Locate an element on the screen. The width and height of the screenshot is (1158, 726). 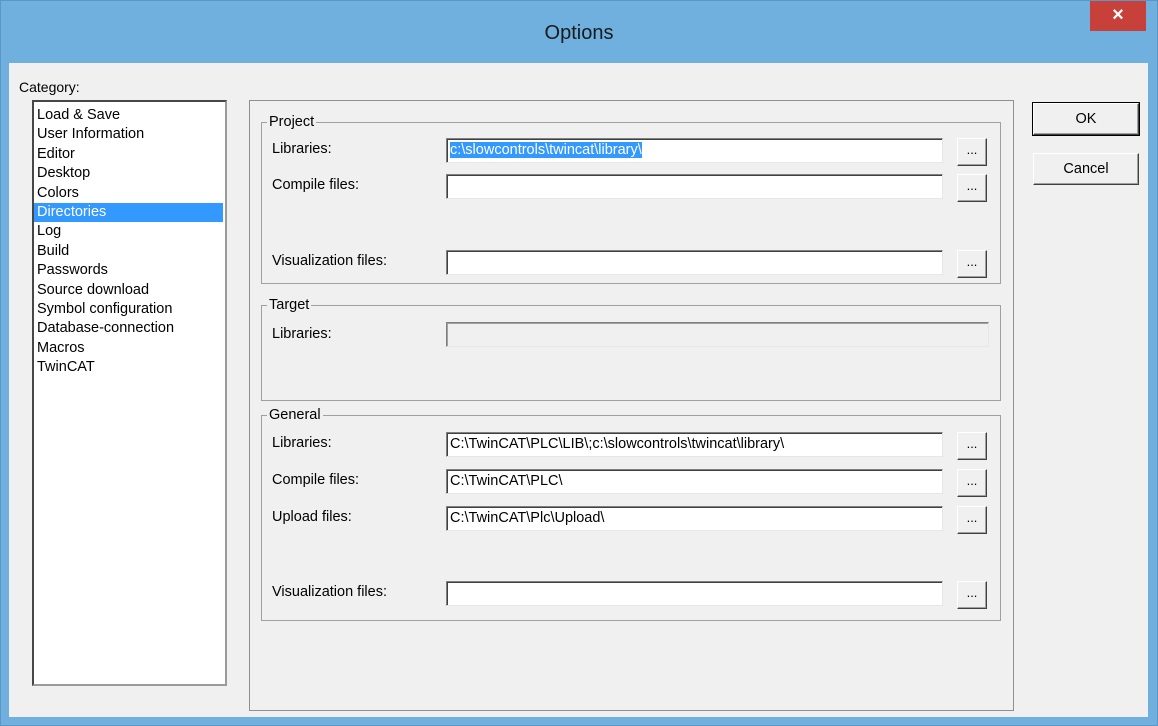
category-item-build: Build is located at coordinates (128, 251).